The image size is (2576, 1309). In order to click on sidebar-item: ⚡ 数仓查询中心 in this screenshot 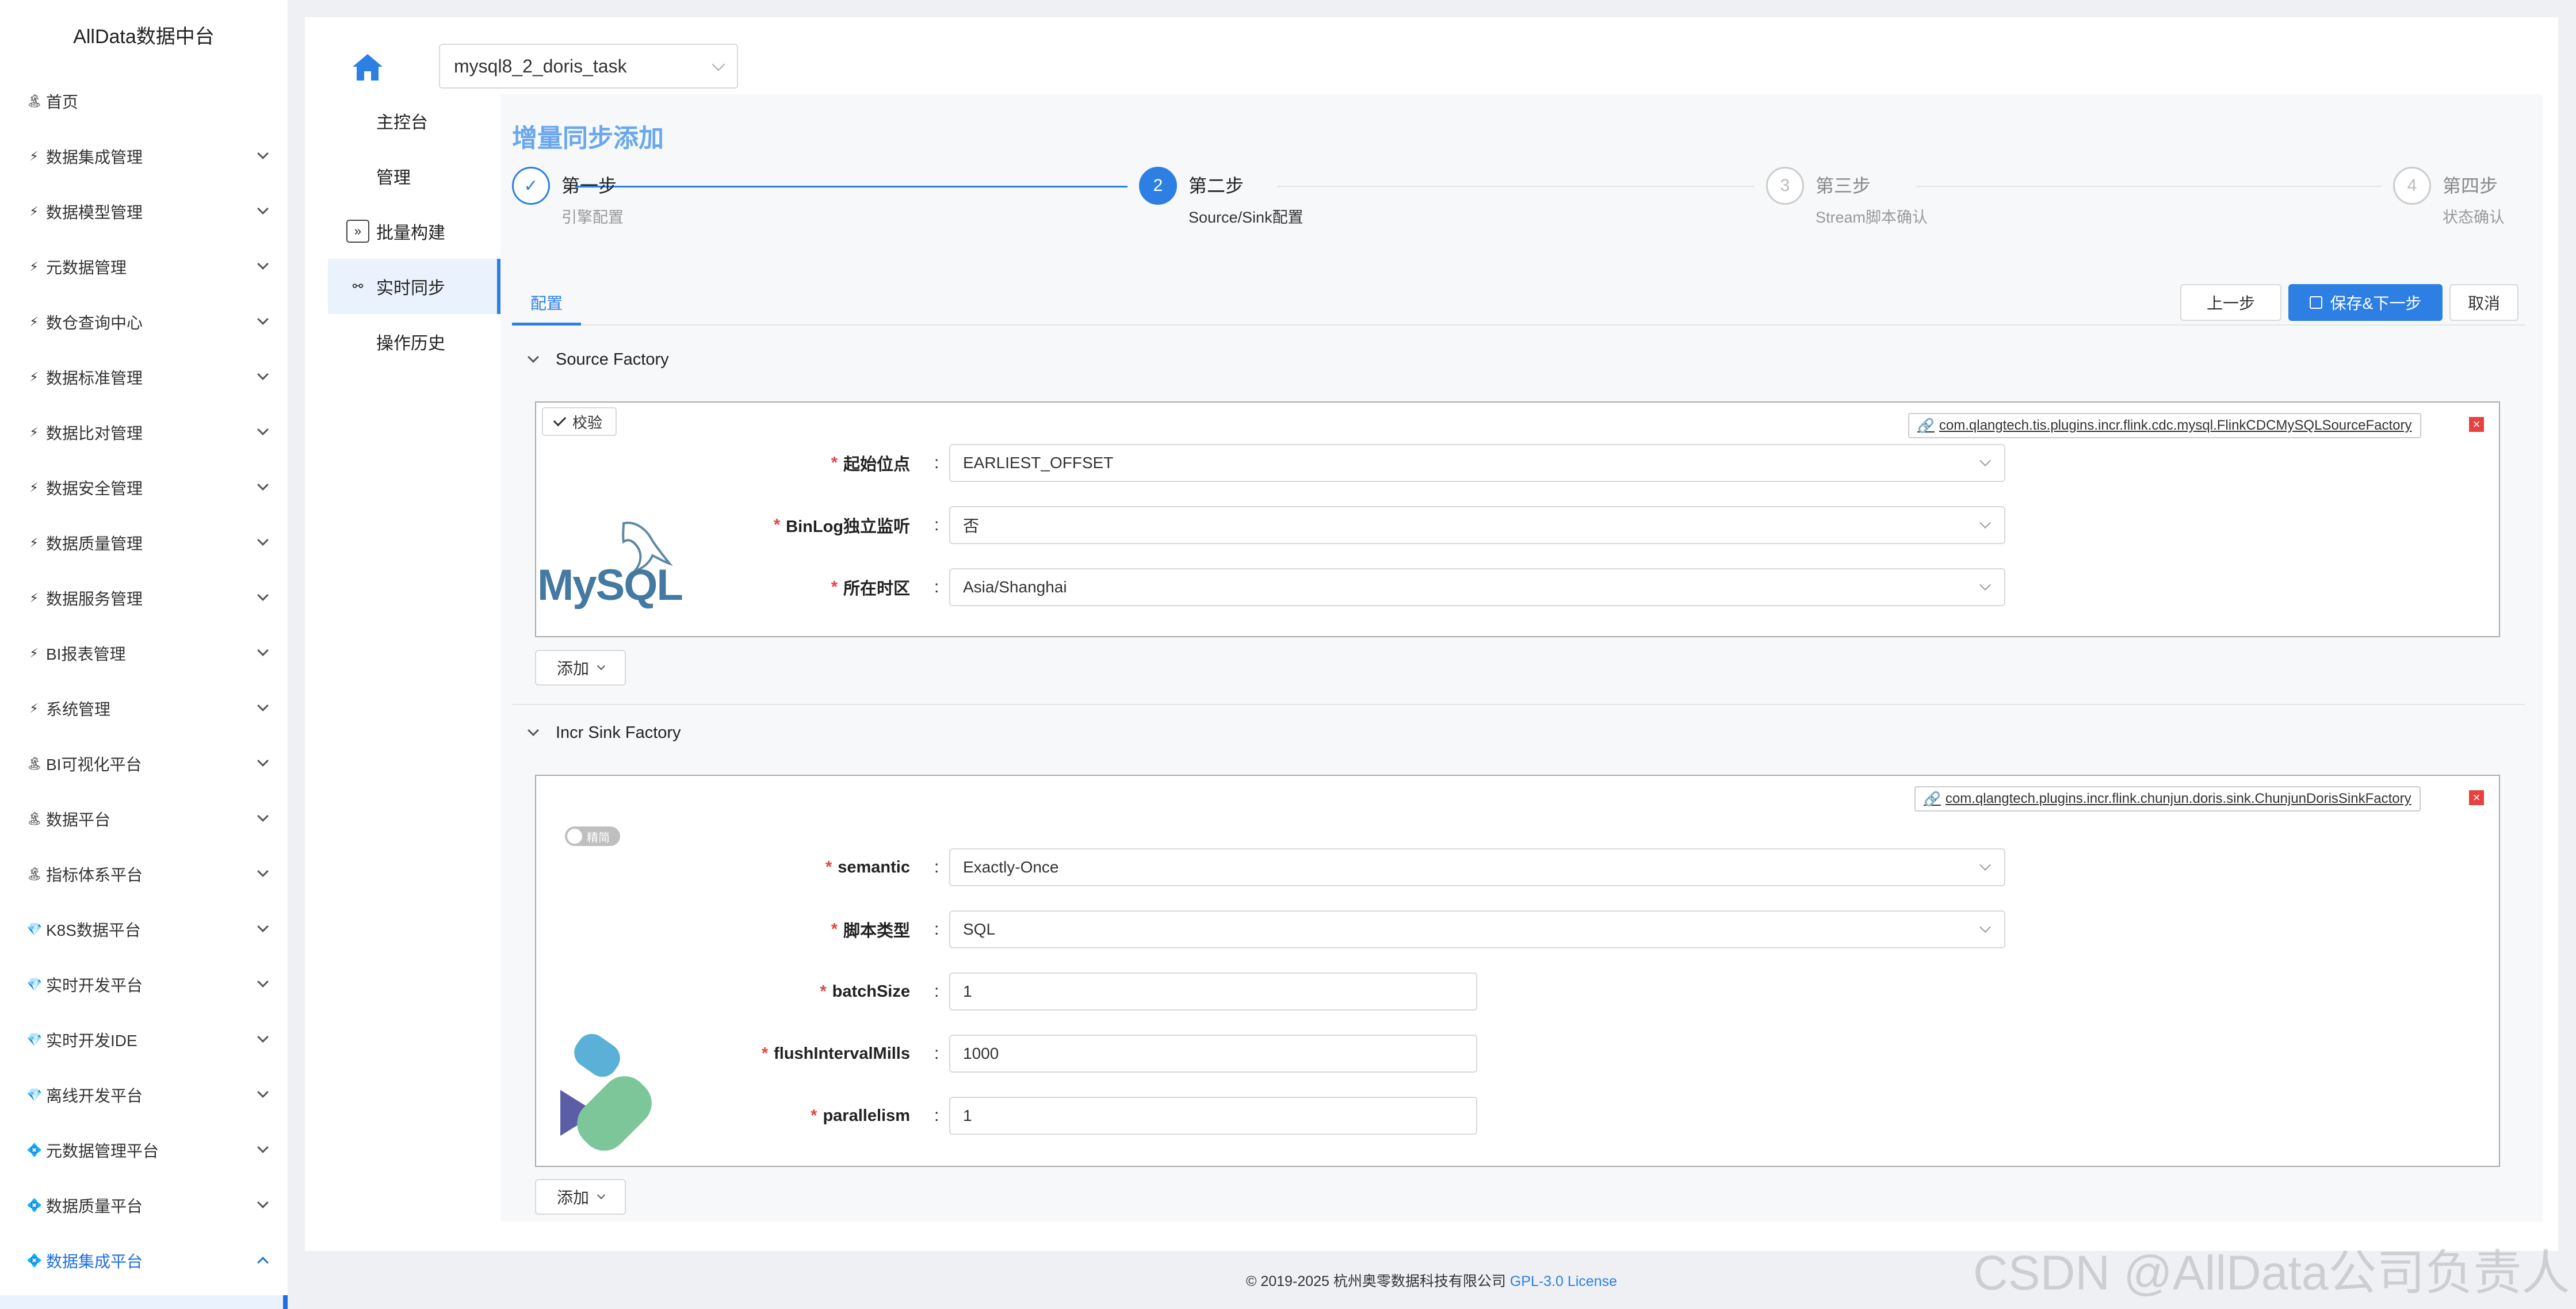, I will do `click(144, 322)`.